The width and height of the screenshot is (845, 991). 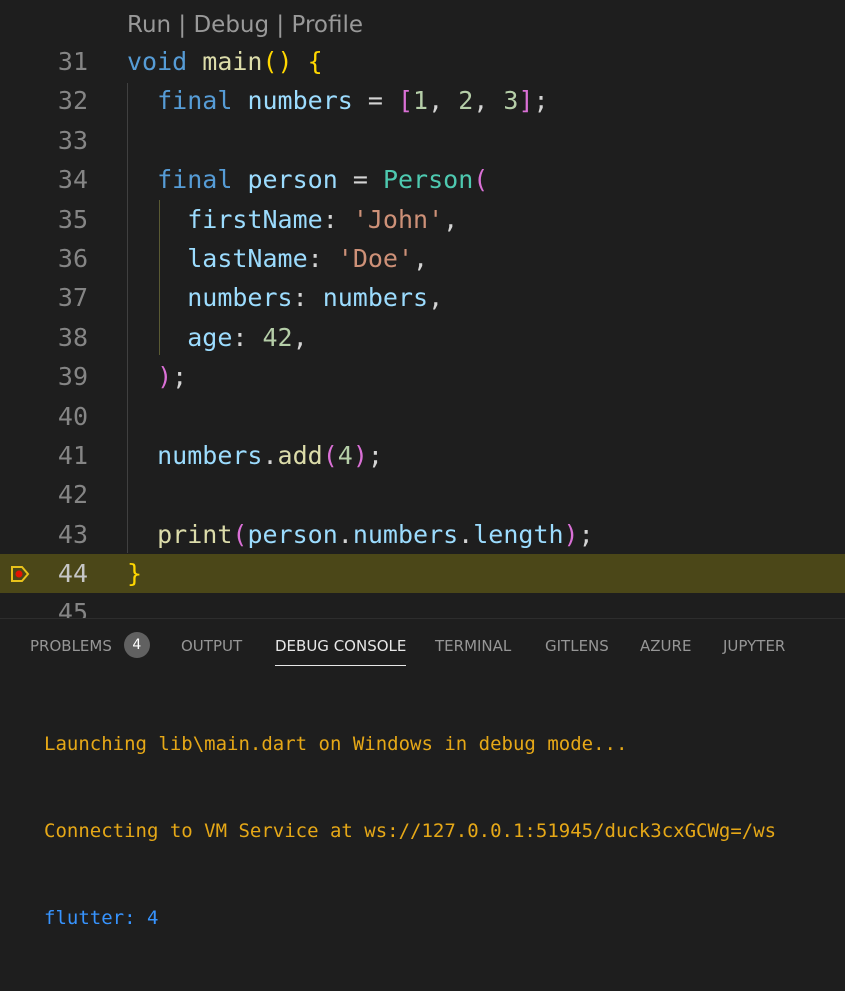 What do you see at coordinates (72, 219) in the screenshot?
I see `line-number: 35` at bounding box center [72, 219].